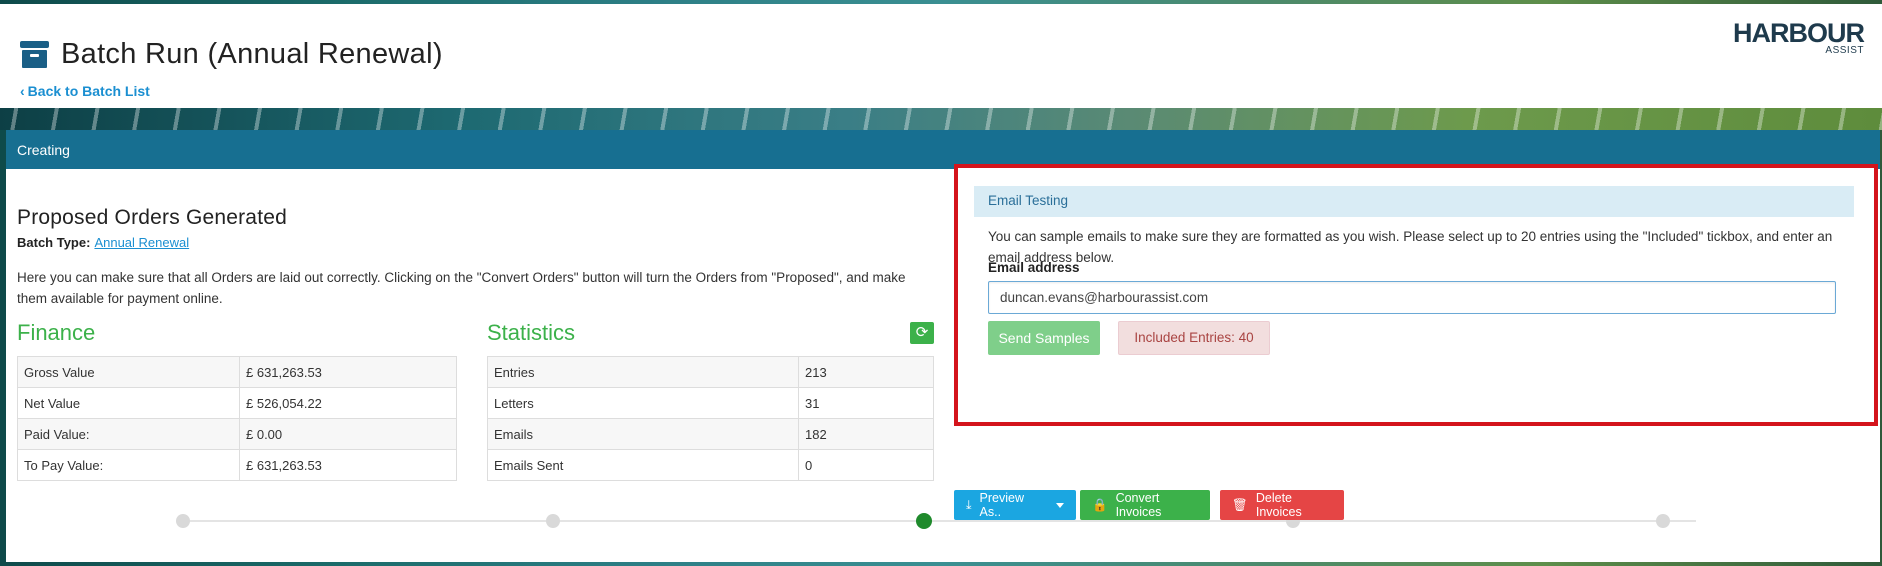 The height and width of the screenshot is (566, 1882). What do you see at coordinates (1100, 504) in the screenshot?
I see `lock-icon: 🔒` at bounding box center [1100, 504].